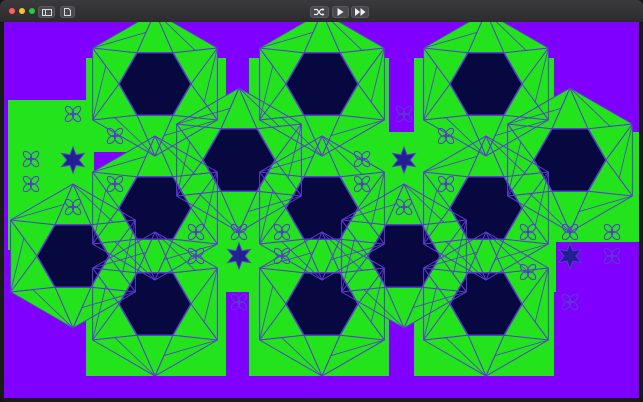 Image resolution: width=643 pixels, height=402 pixels. I want to click on play-button, so click(340, 12).